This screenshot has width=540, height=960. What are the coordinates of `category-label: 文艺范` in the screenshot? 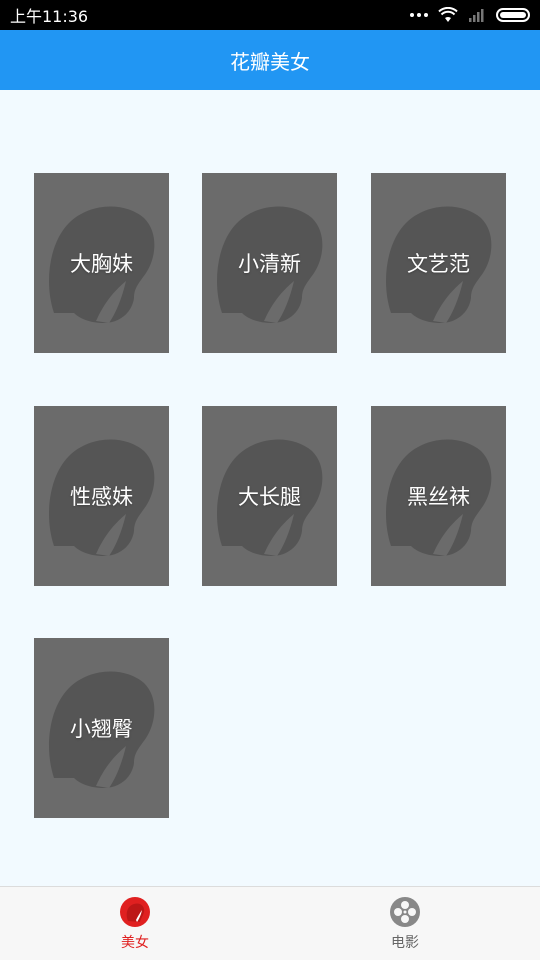 It's located at (438, 264).